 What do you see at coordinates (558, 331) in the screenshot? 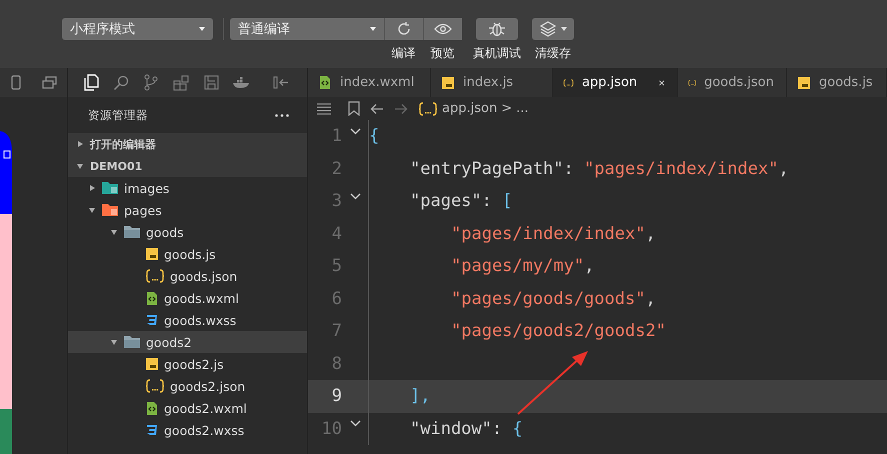
I see `code-line: "pages/goods2/goods2"` at bounding box center [558, 331].